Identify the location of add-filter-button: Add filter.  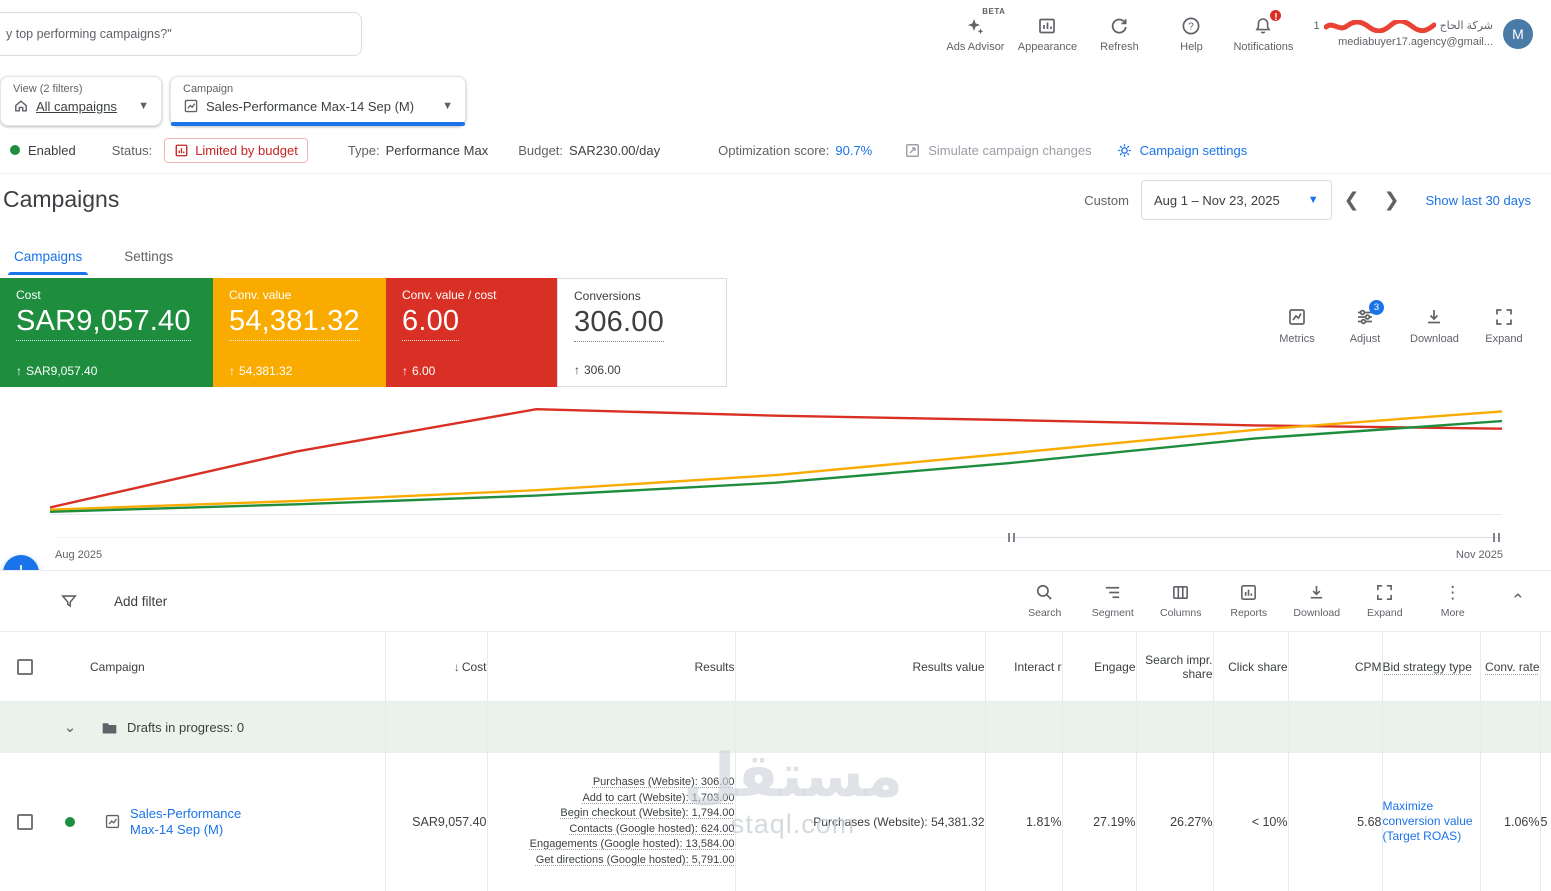
(140, 601).